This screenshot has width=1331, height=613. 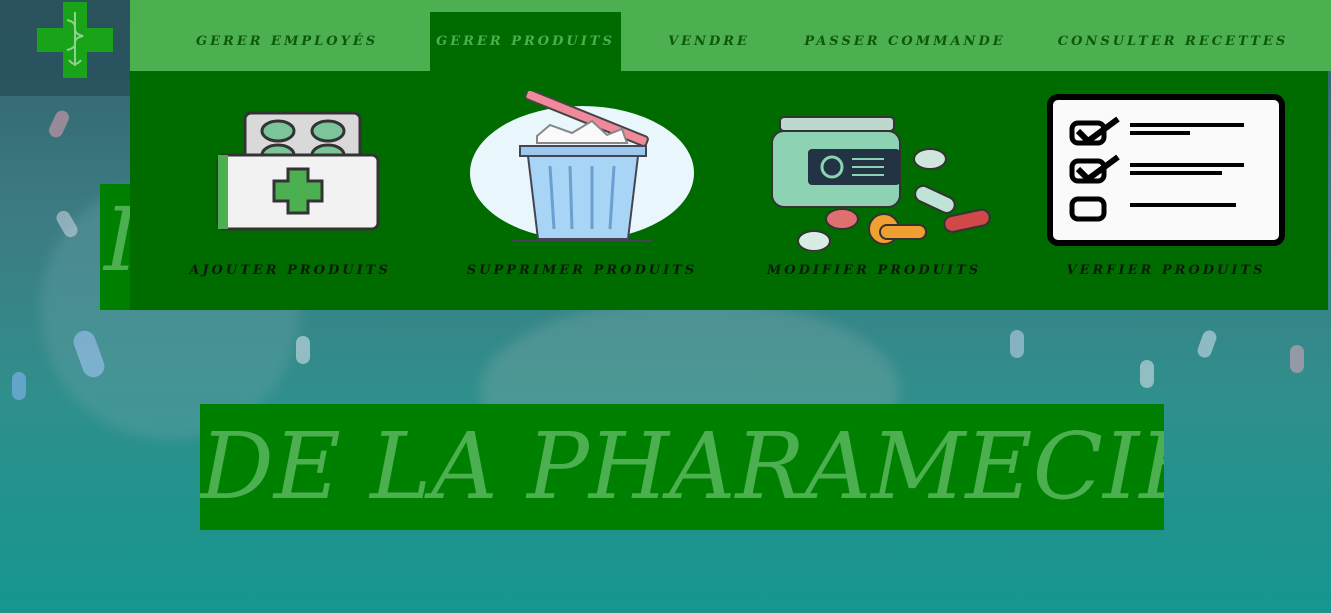 I want to click on trash-bin-icon, so click(x=582, y=166).